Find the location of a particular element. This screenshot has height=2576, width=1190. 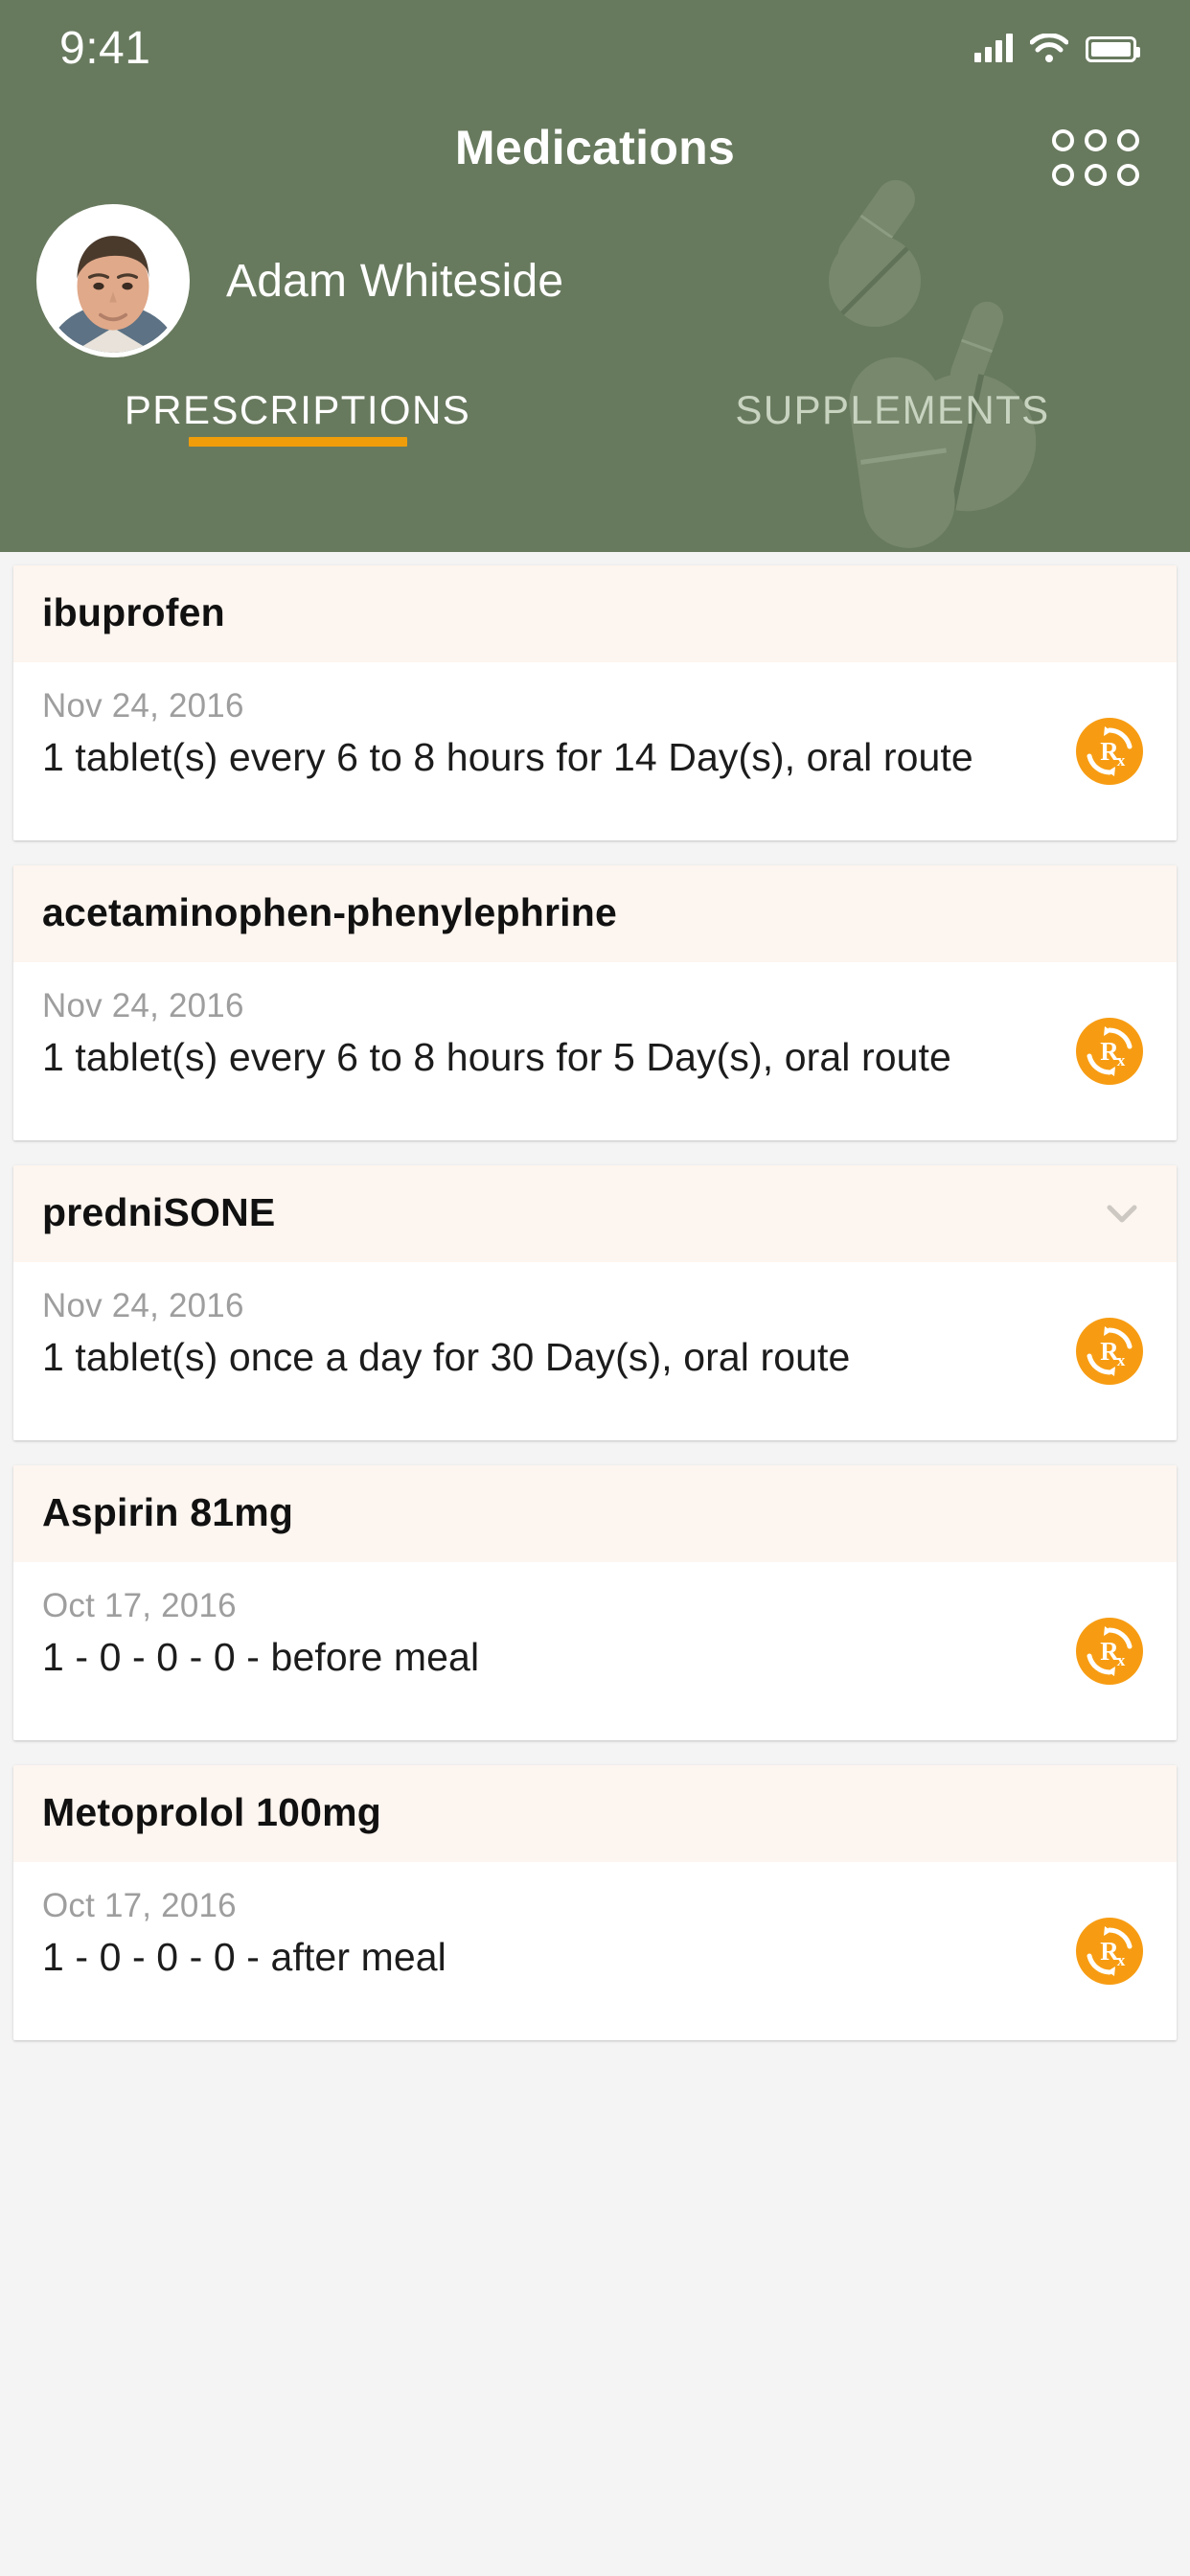

patient-profile-row: Adam Whiteside is located at coordinates (595, 280).